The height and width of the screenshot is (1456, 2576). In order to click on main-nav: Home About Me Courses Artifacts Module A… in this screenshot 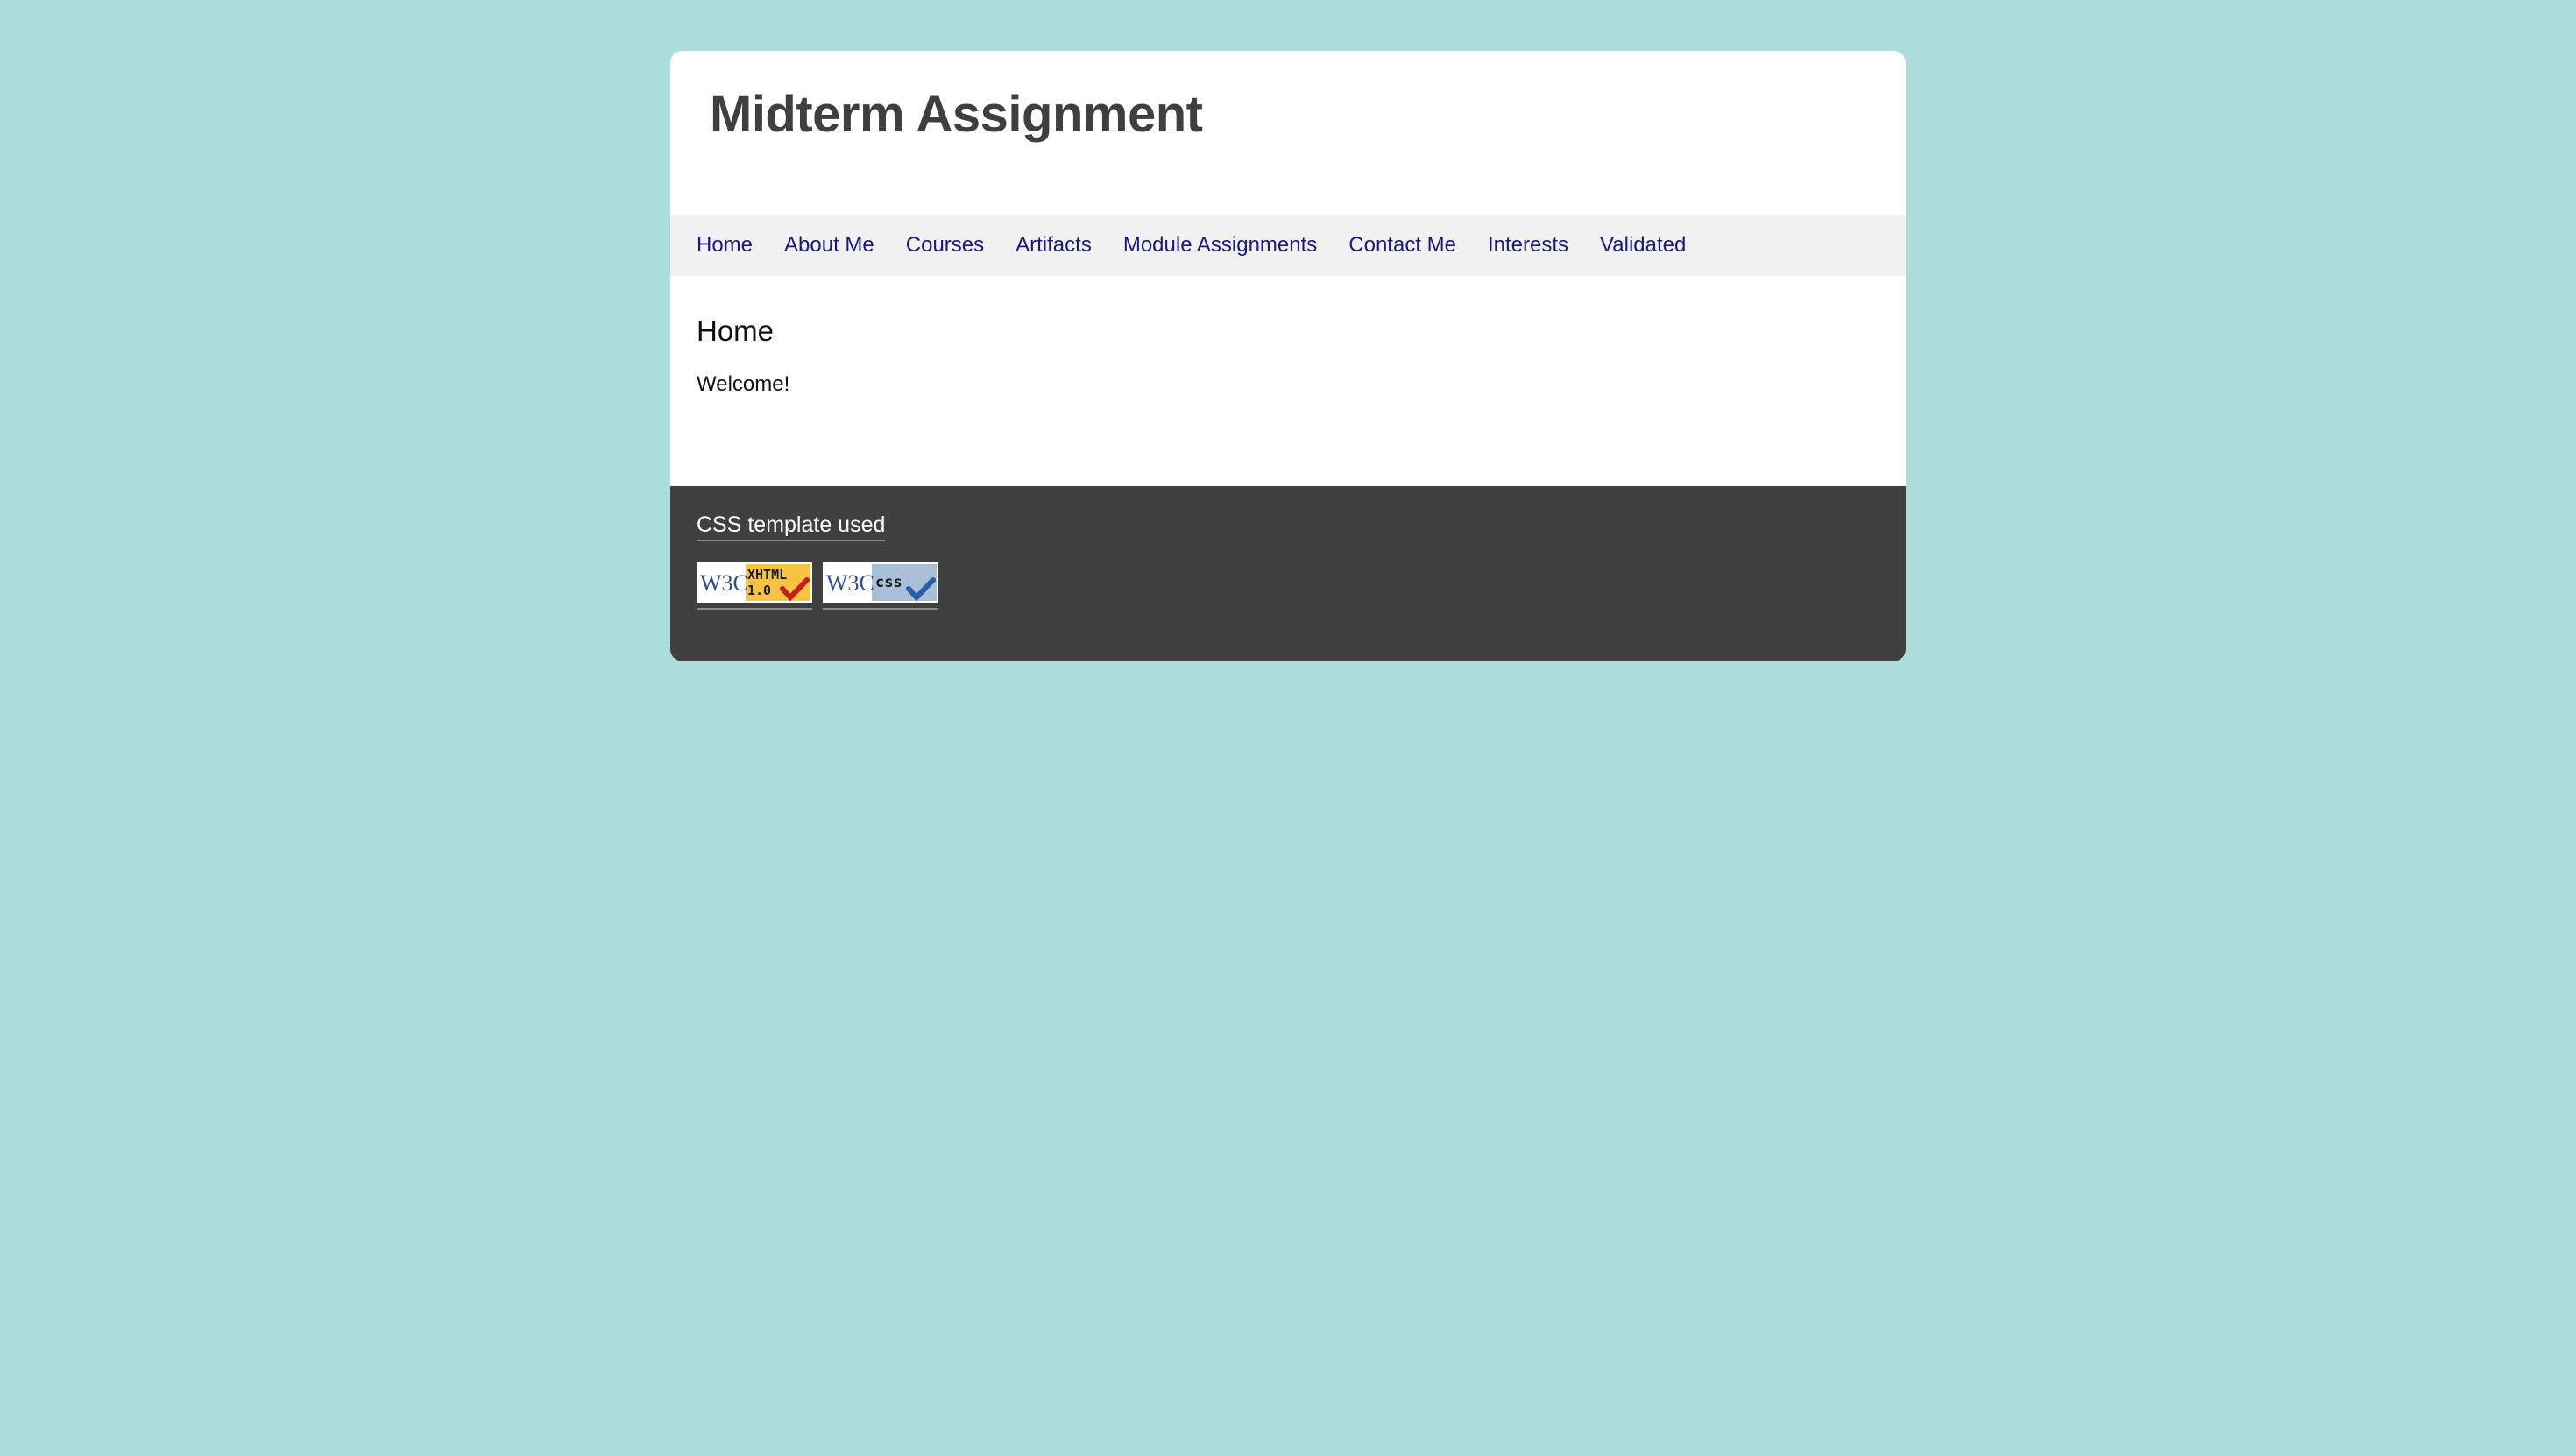, I will do `click(1288, 246)`.